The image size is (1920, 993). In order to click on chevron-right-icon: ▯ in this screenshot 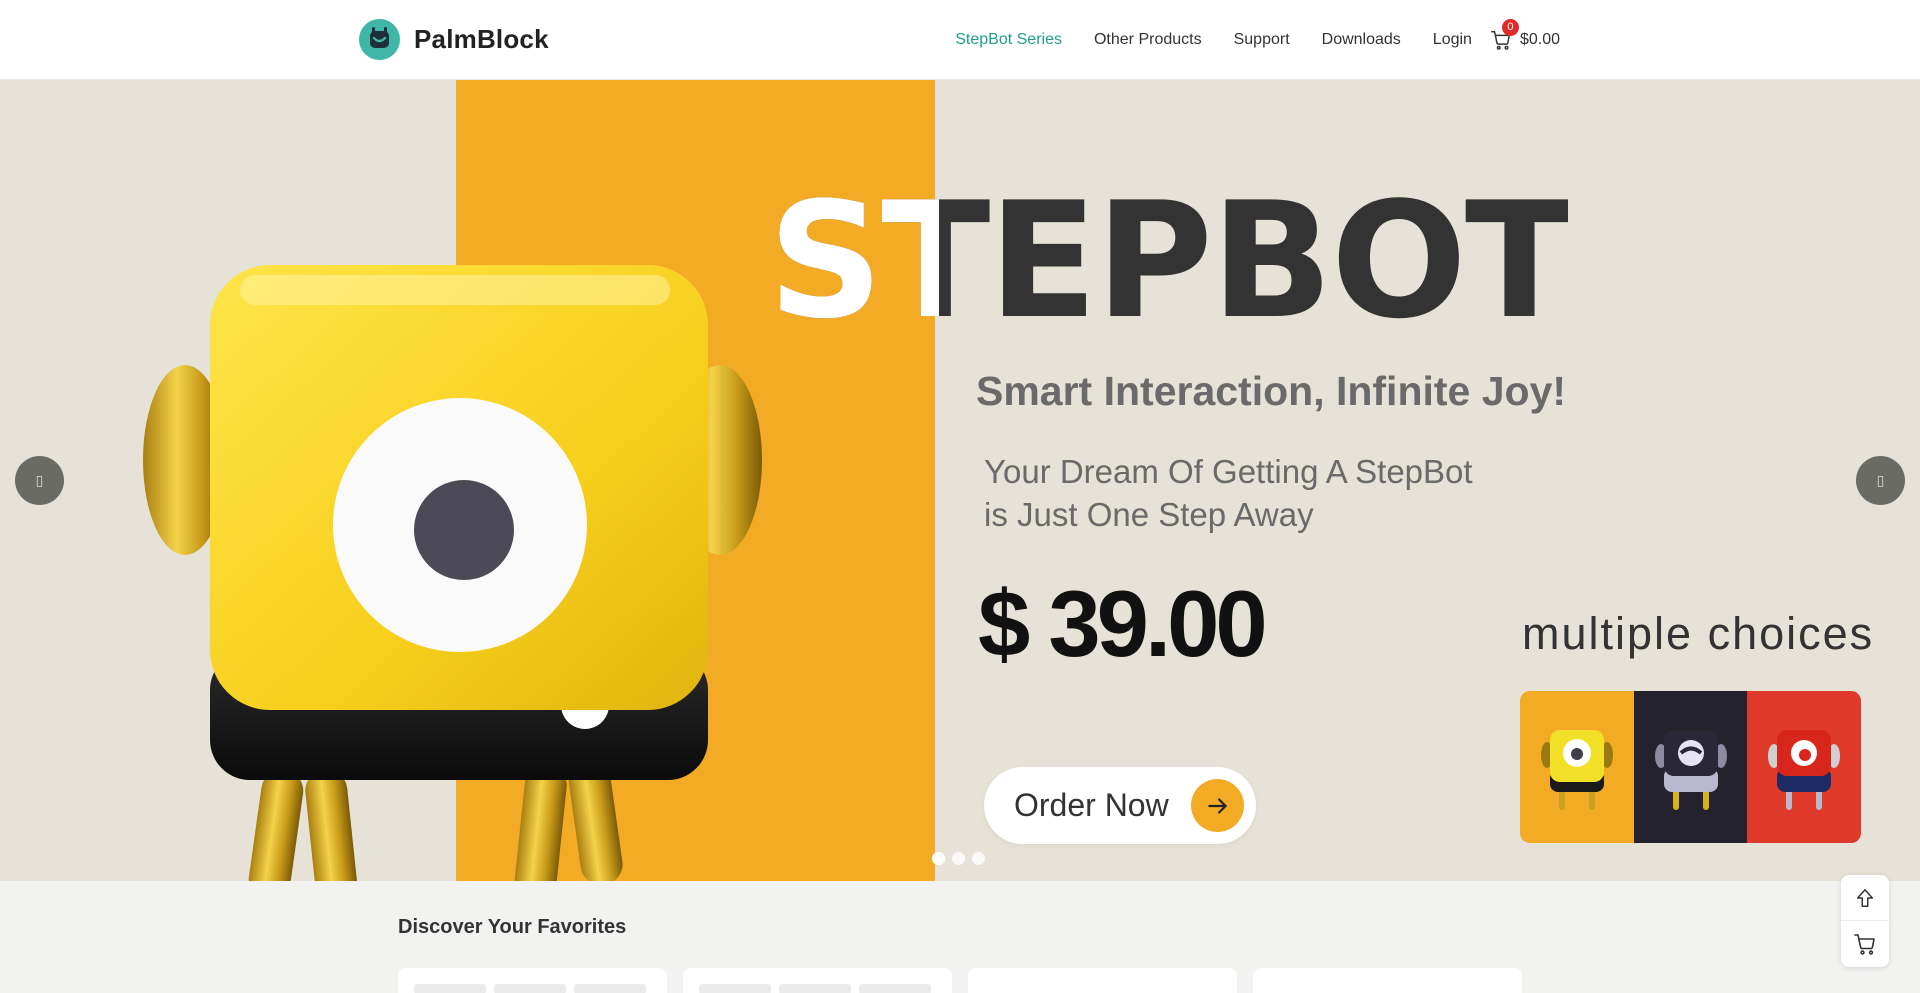, I will do `click(1880, 480)`.